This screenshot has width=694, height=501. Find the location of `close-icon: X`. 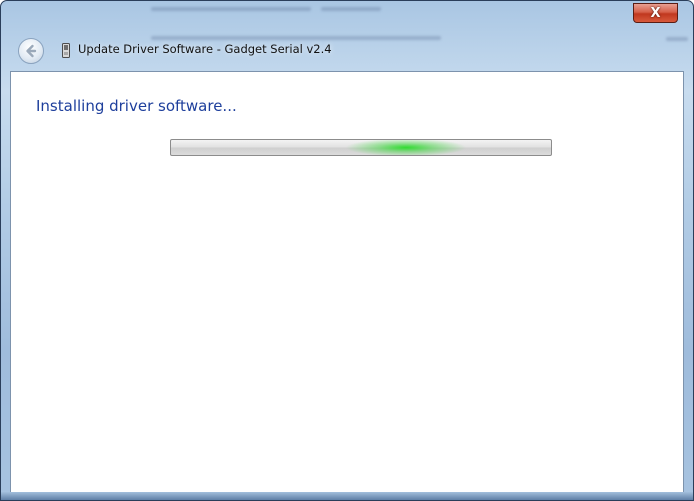

close-icon: X is located at coordinates (655, 13).